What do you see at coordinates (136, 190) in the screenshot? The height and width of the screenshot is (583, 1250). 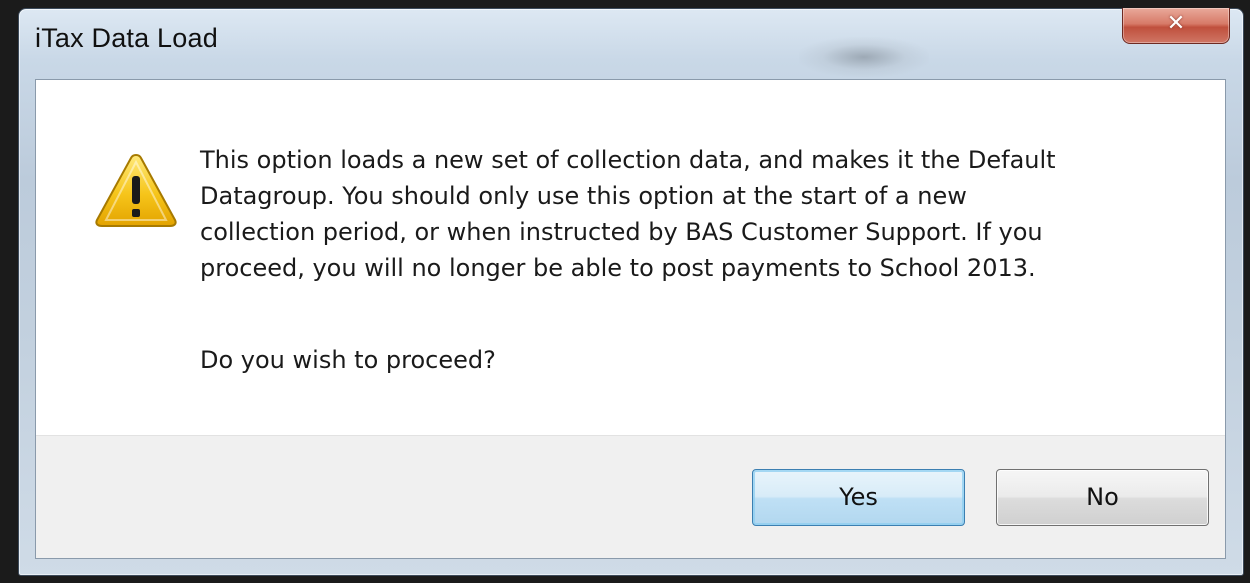 I see `warning-icon` at bounding box center [136, 190].